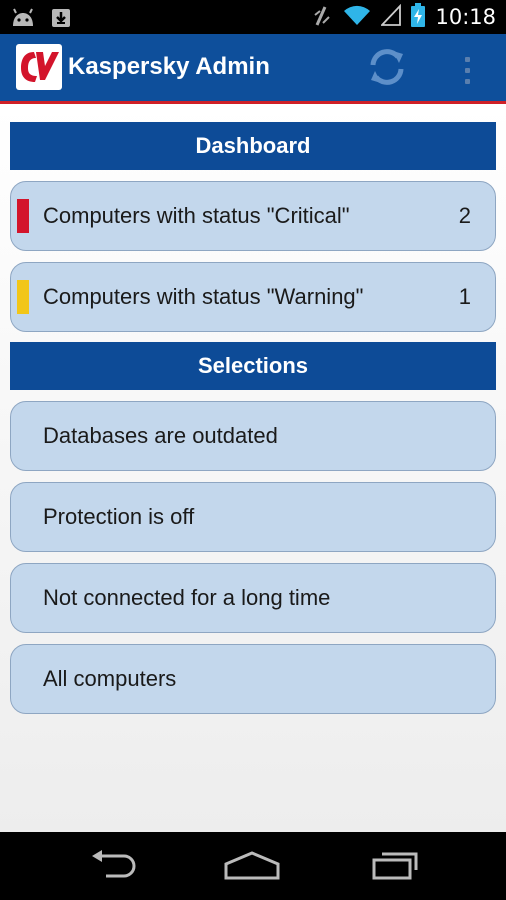 The image size is (506, 900). I want to click on recent-apps-icon, so click(394, 867).